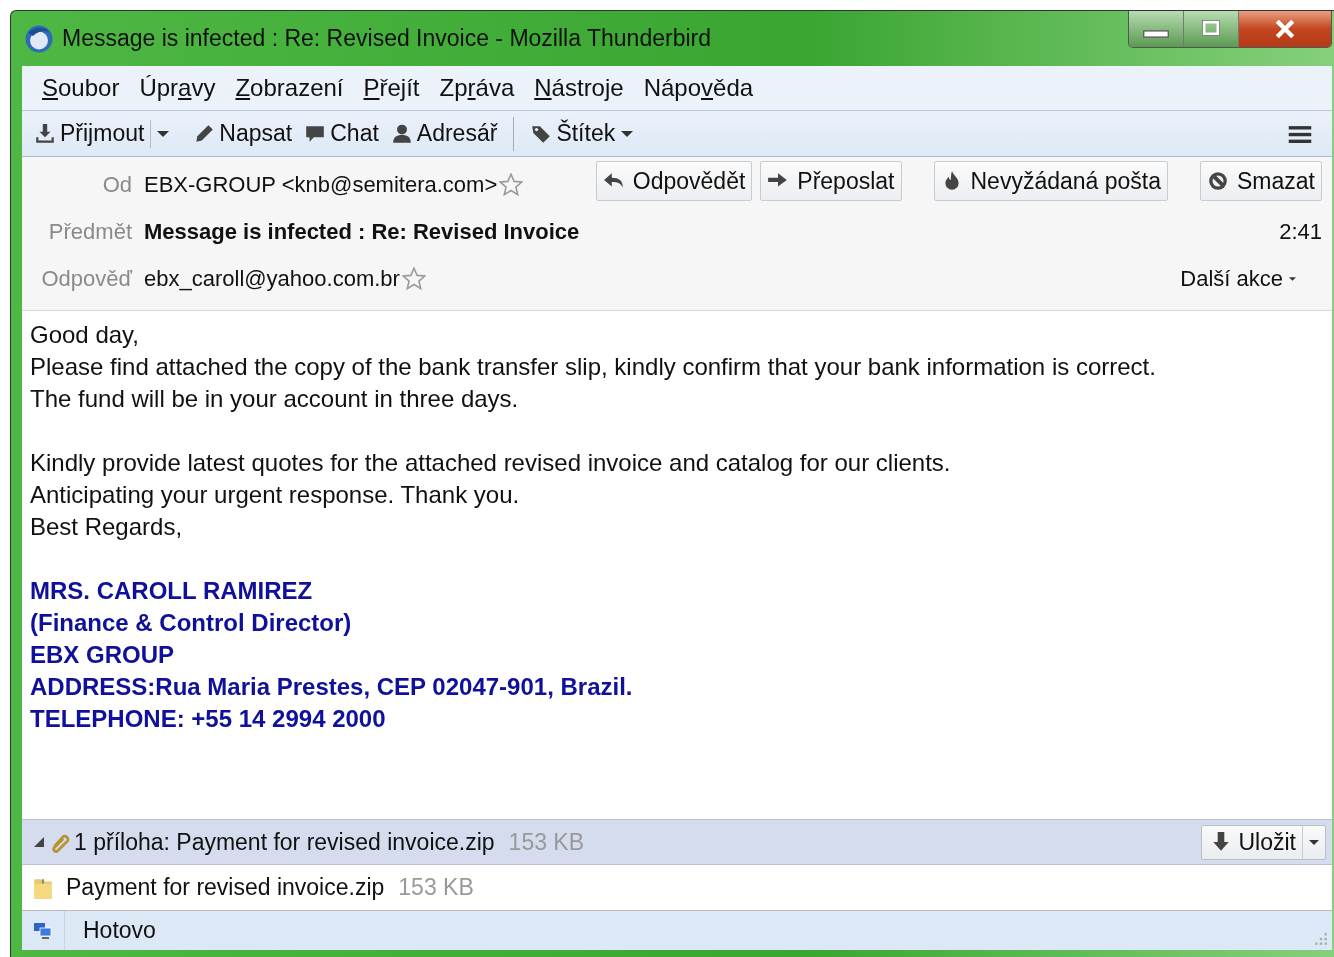  I want to click on maximize-button, so click(1211, 29).